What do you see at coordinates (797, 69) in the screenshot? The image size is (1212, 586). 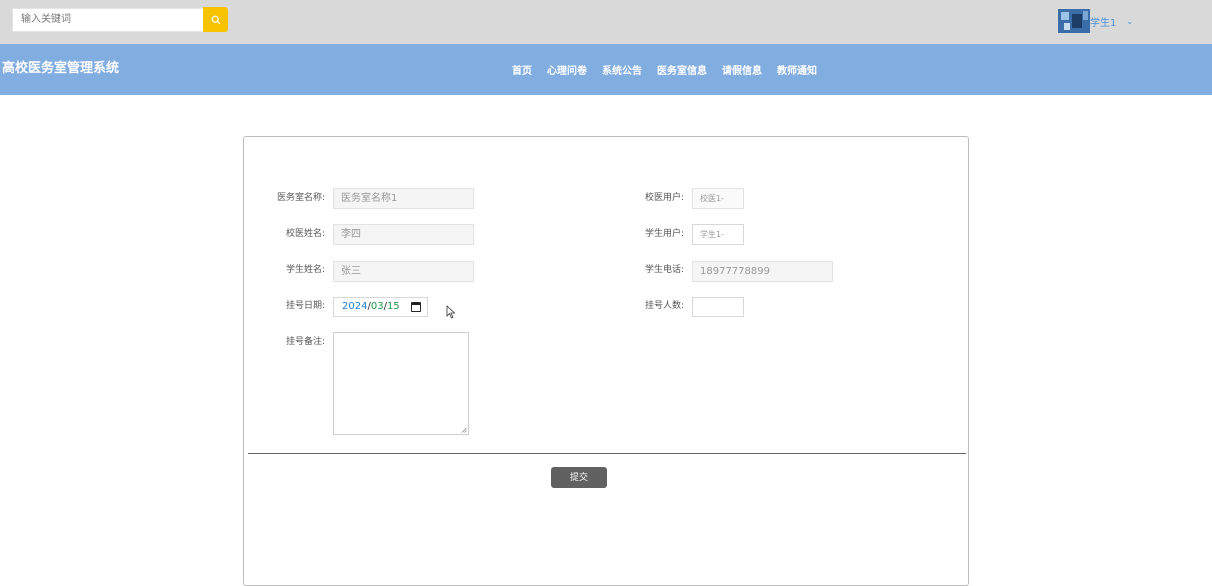 I see `nav-item-teacher-notice: 教师通知` at bounding box center [797, 69].